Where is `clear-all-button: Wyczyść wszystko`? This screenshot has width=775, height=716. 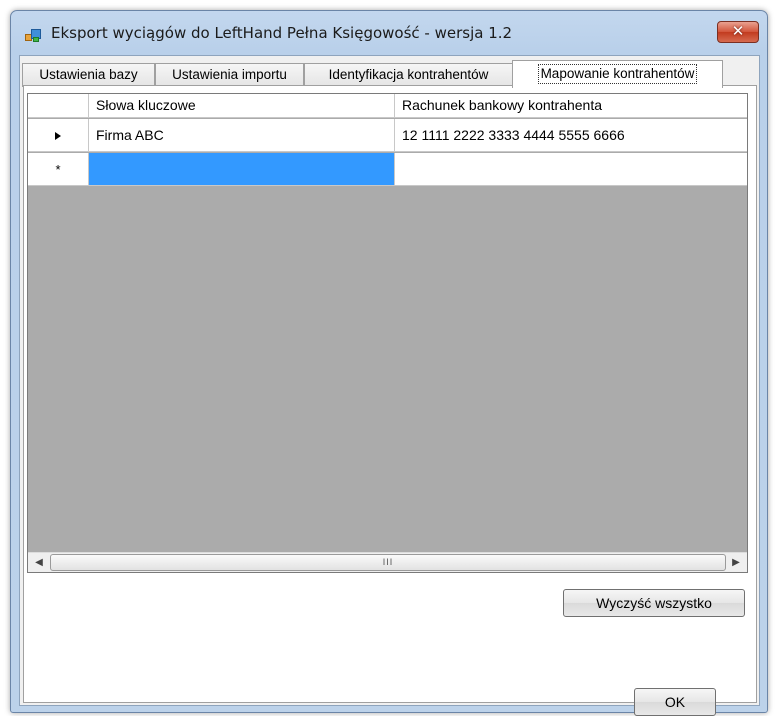
clear-all-button: Wyczyść wszystko is located at coordinates (654, 603).